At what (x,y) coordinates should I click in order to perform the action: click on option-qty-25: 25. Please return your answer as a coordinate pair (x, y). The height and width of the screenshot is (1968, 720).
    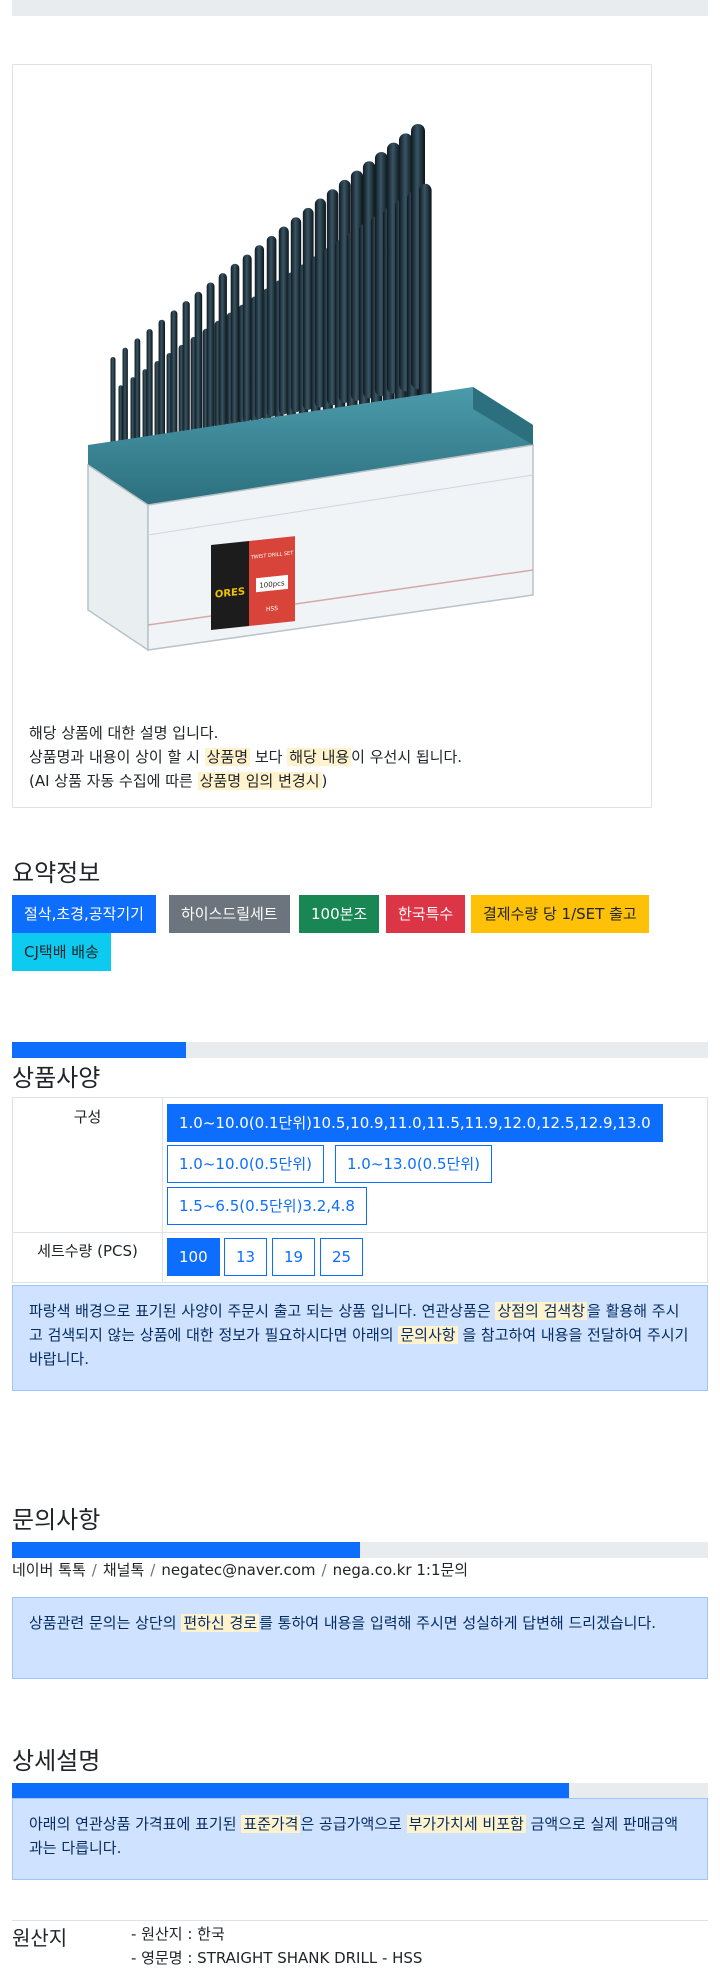
    Looking at the image, I should click on (342, 1257).